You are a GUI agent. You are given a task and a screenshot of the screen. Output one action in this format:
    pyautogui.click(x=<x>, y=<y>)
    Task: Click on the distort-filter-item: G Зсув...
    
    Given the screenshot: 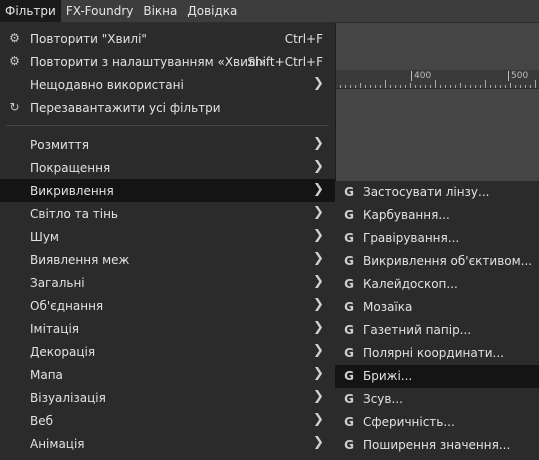 What is the action you would take?
    pyautogui.click(x=437, y=399)
    